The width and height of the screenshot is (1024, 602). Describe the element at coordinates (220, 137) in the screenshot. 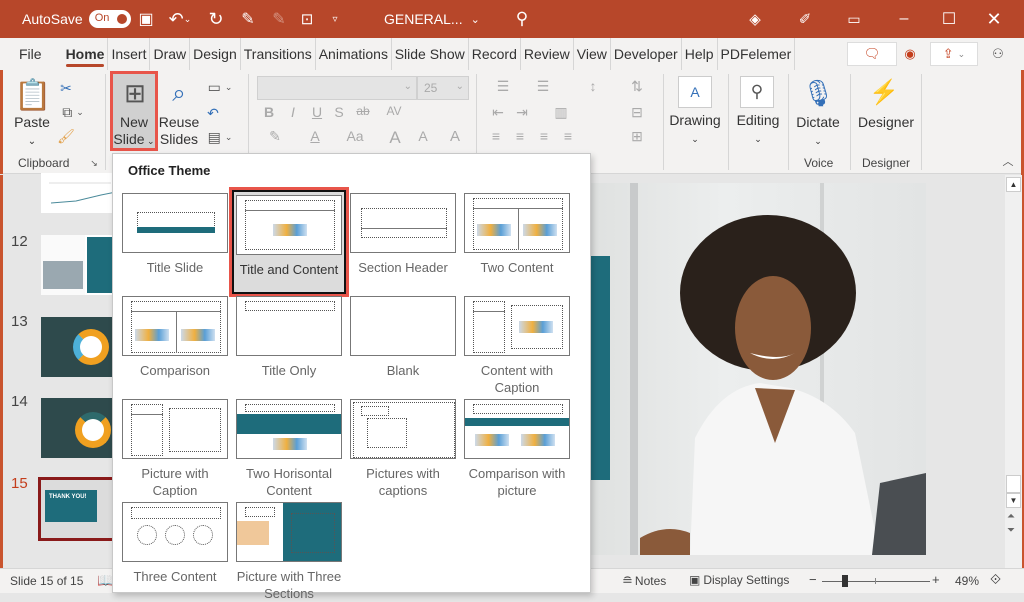

I see `section-icon: ▤ ⌄` at that location.